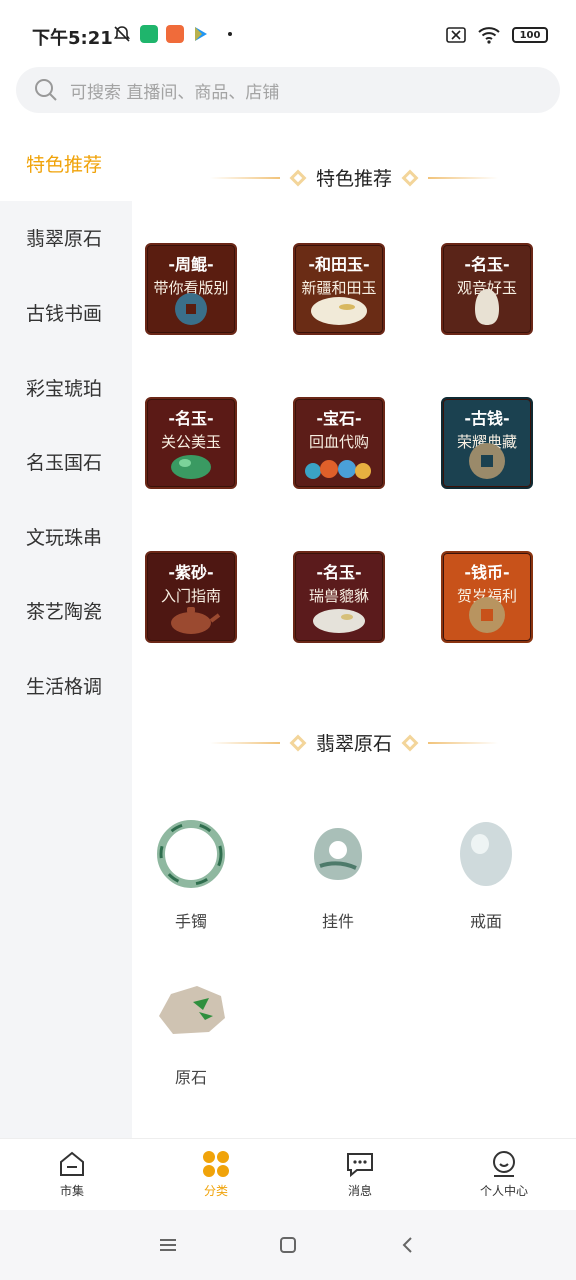 The image size is (576, 1280). Describe the element at coordinates (191, 443) in the screenshot. I see `featured-card: -名玉- 关公美玉` at that location.